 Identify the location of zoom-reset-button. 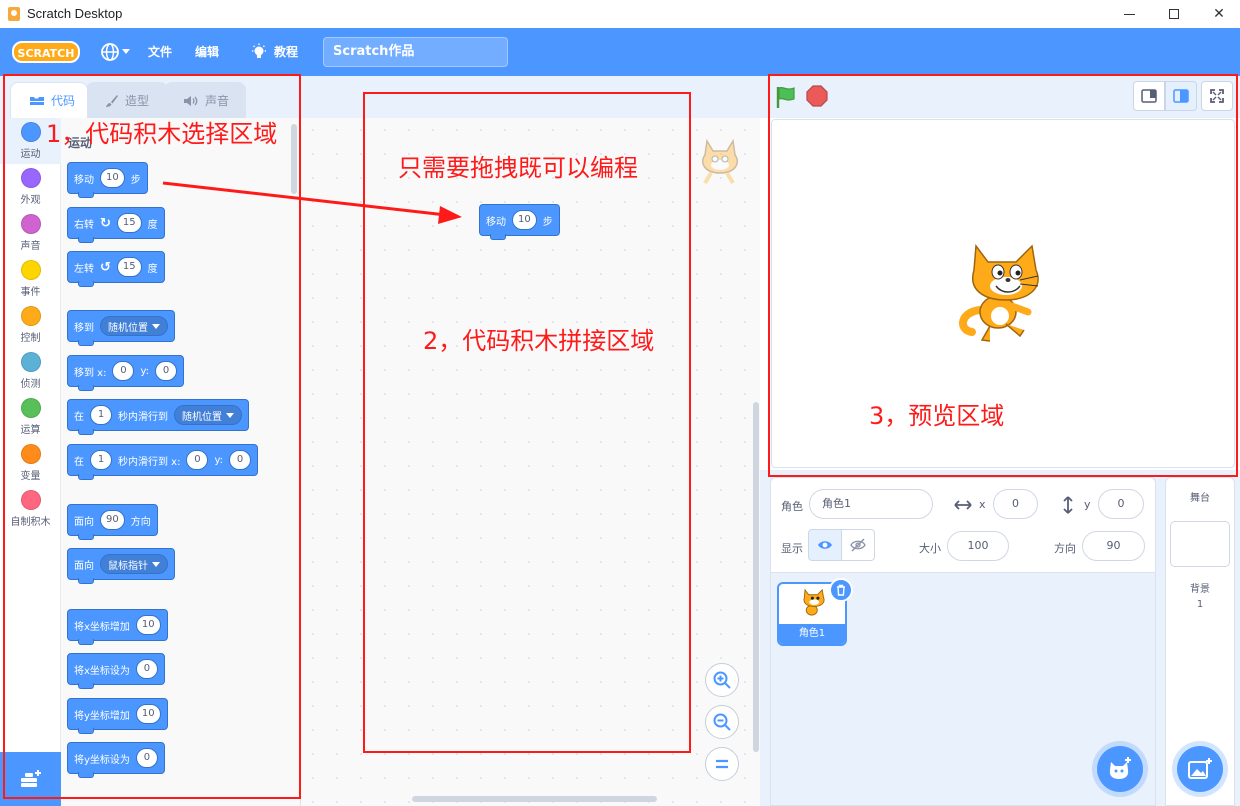
(722, 764).